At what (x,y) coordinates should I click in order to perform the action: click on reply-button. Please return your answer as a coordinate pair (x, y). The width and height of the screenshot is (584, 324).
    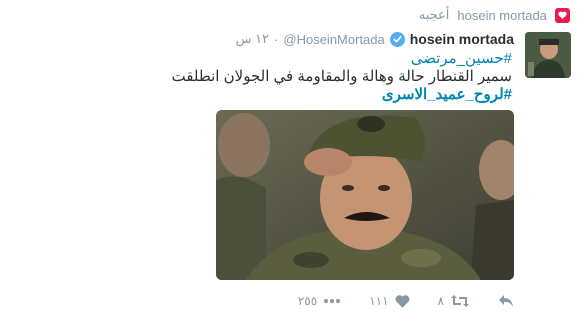
    Looking at the image, I should click on (506, 301).